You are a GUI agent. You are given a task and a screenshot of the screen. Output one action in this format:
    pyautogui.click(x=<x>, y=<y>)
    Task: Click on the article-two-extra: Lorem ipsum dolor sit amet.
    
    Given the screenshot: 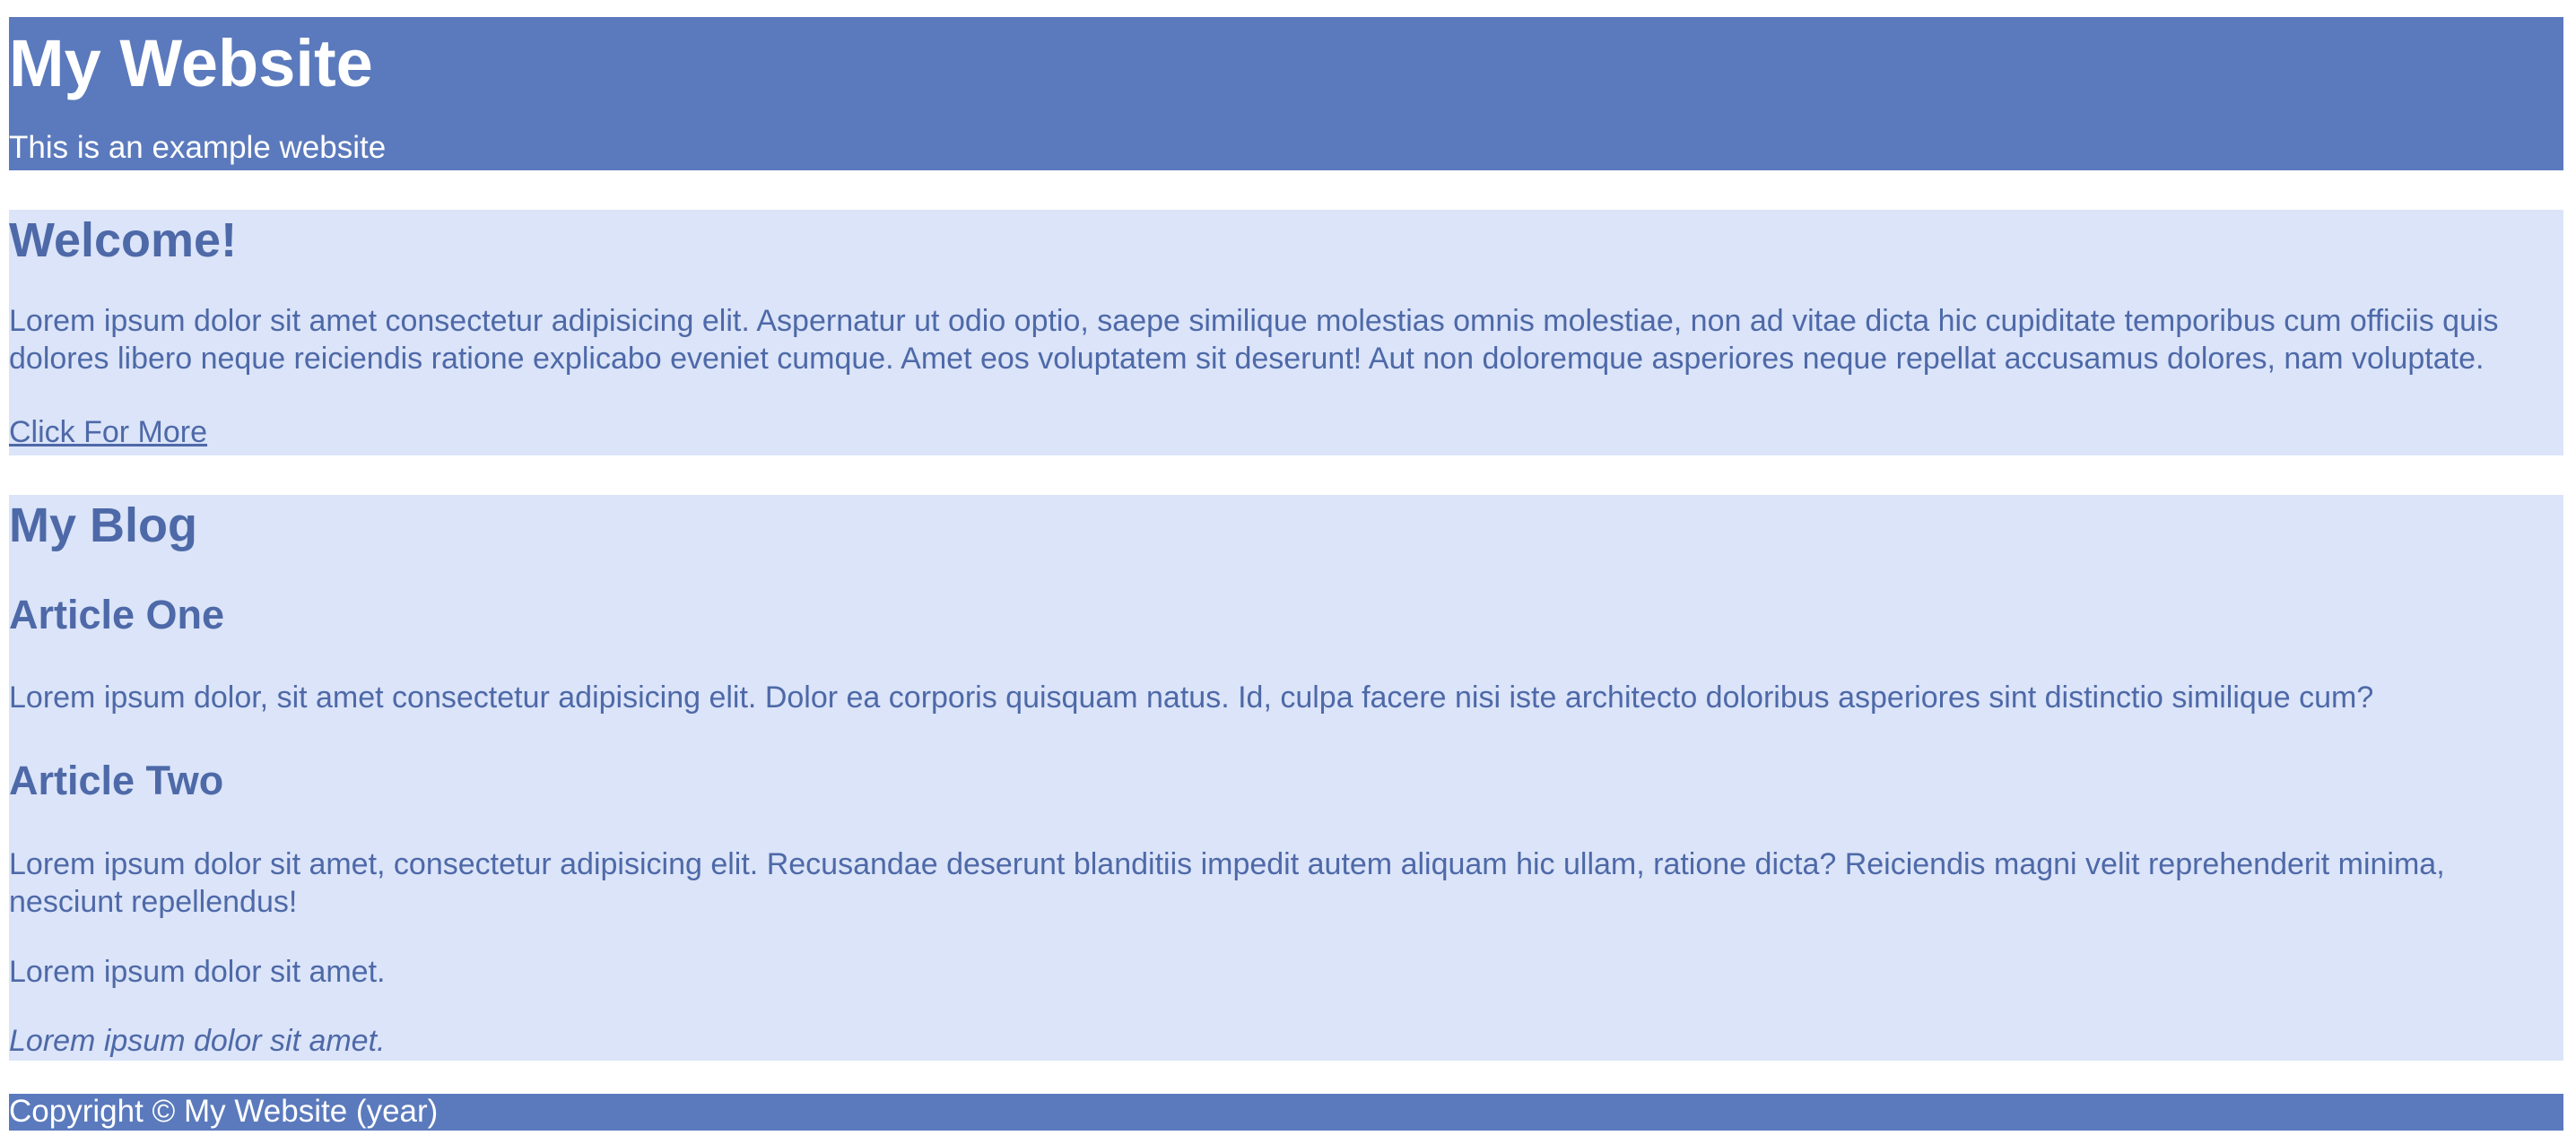 What is the action you would take?
    pyautogui.click(x=197, y=972)
    